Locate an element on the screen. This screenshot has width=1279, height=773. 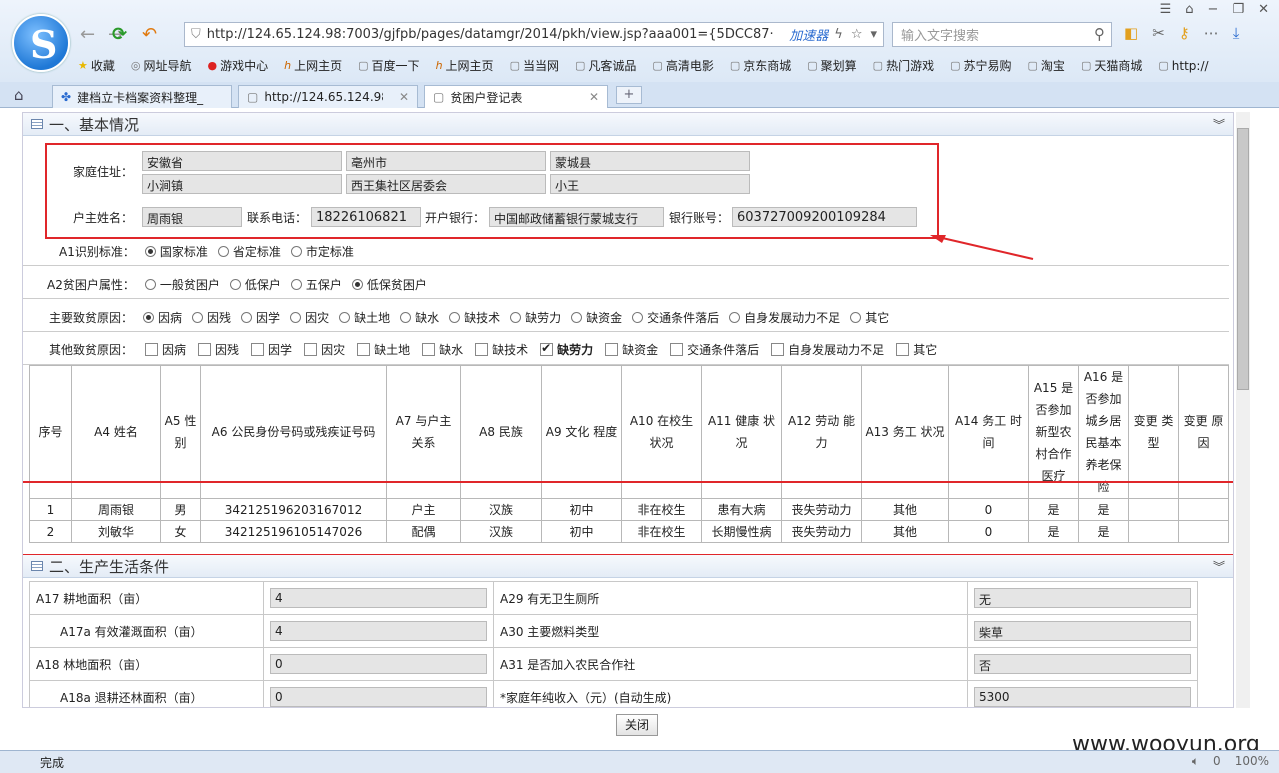
addr-village: 小王 is located at coordinates (650, 184).